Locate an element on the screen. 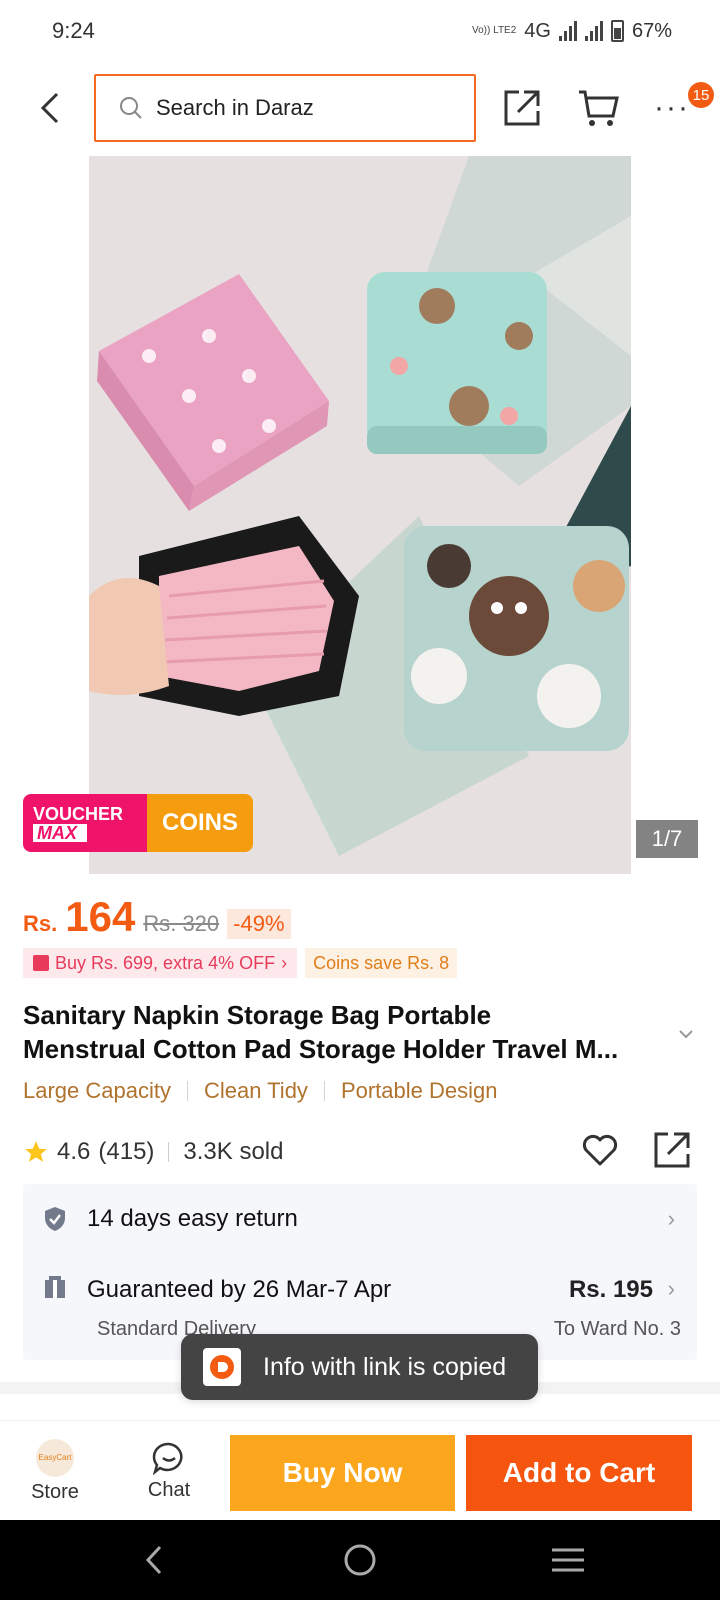 The width and height of the screenshot is (720, 1600). rating-count: (415) is located at coordinates (126, 1151).